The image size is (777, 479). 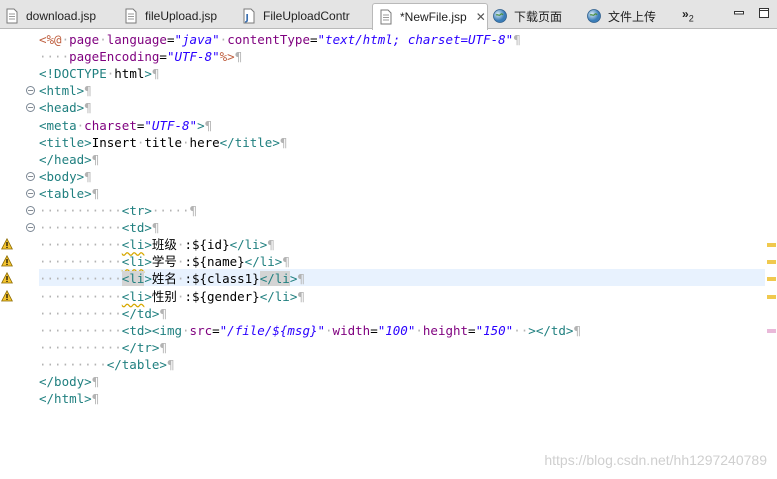 What do you see at coordinates (691, 18) in the screenshot?
I see `overflow-count: 2` at bounding box center [691, 18].